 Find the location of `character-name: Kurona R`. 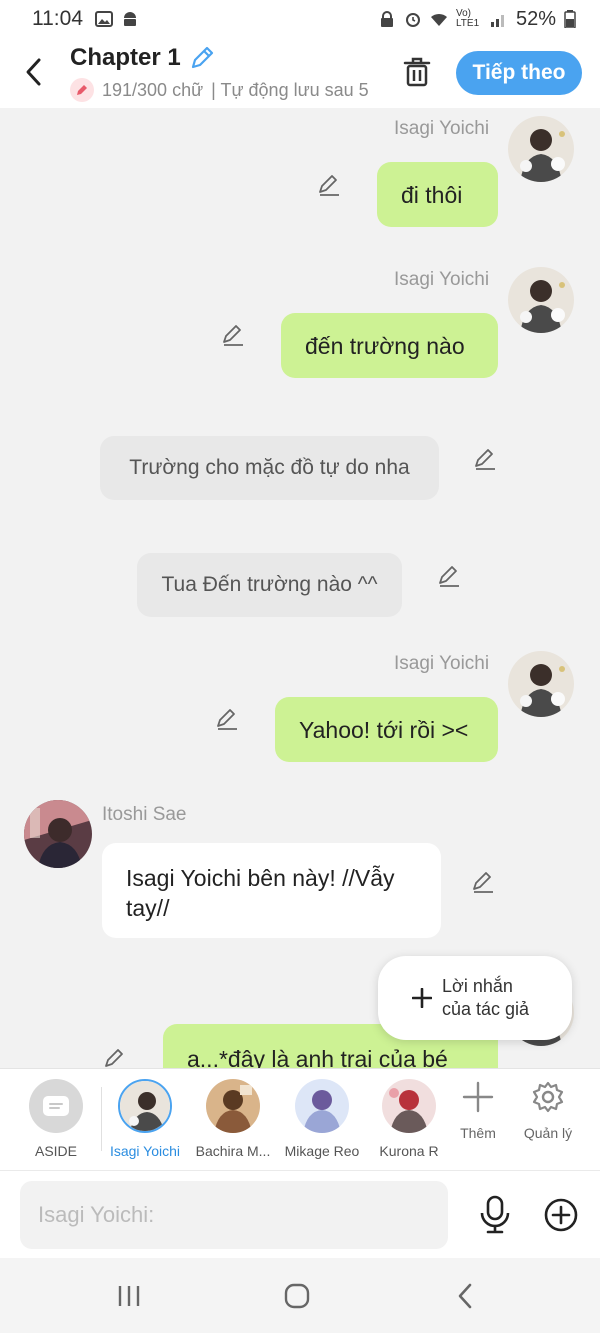

character-name: Kurona R is located at coordinates (409, 1151).